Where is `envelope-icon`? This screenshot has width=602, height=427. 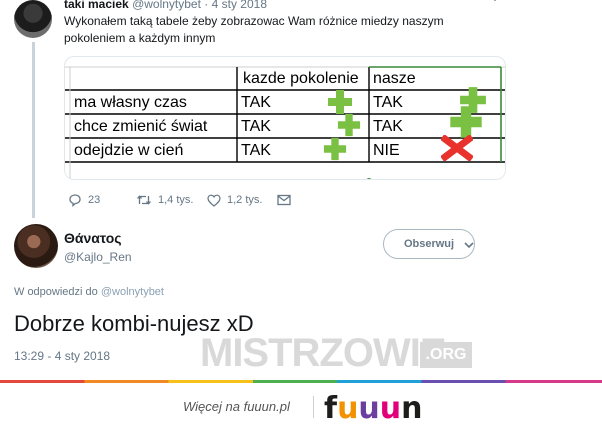
envelope-icon is located at coordinates (284, 200).